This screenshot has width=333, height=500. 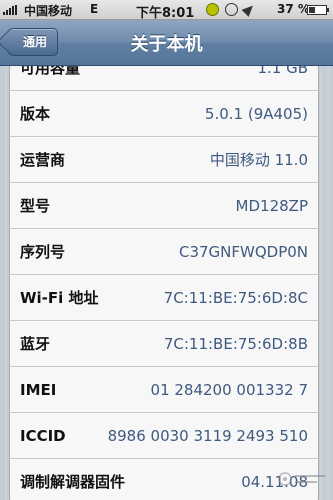 I want to click on row-label: Wi-Fi 地址, so click(x=59, y=298).